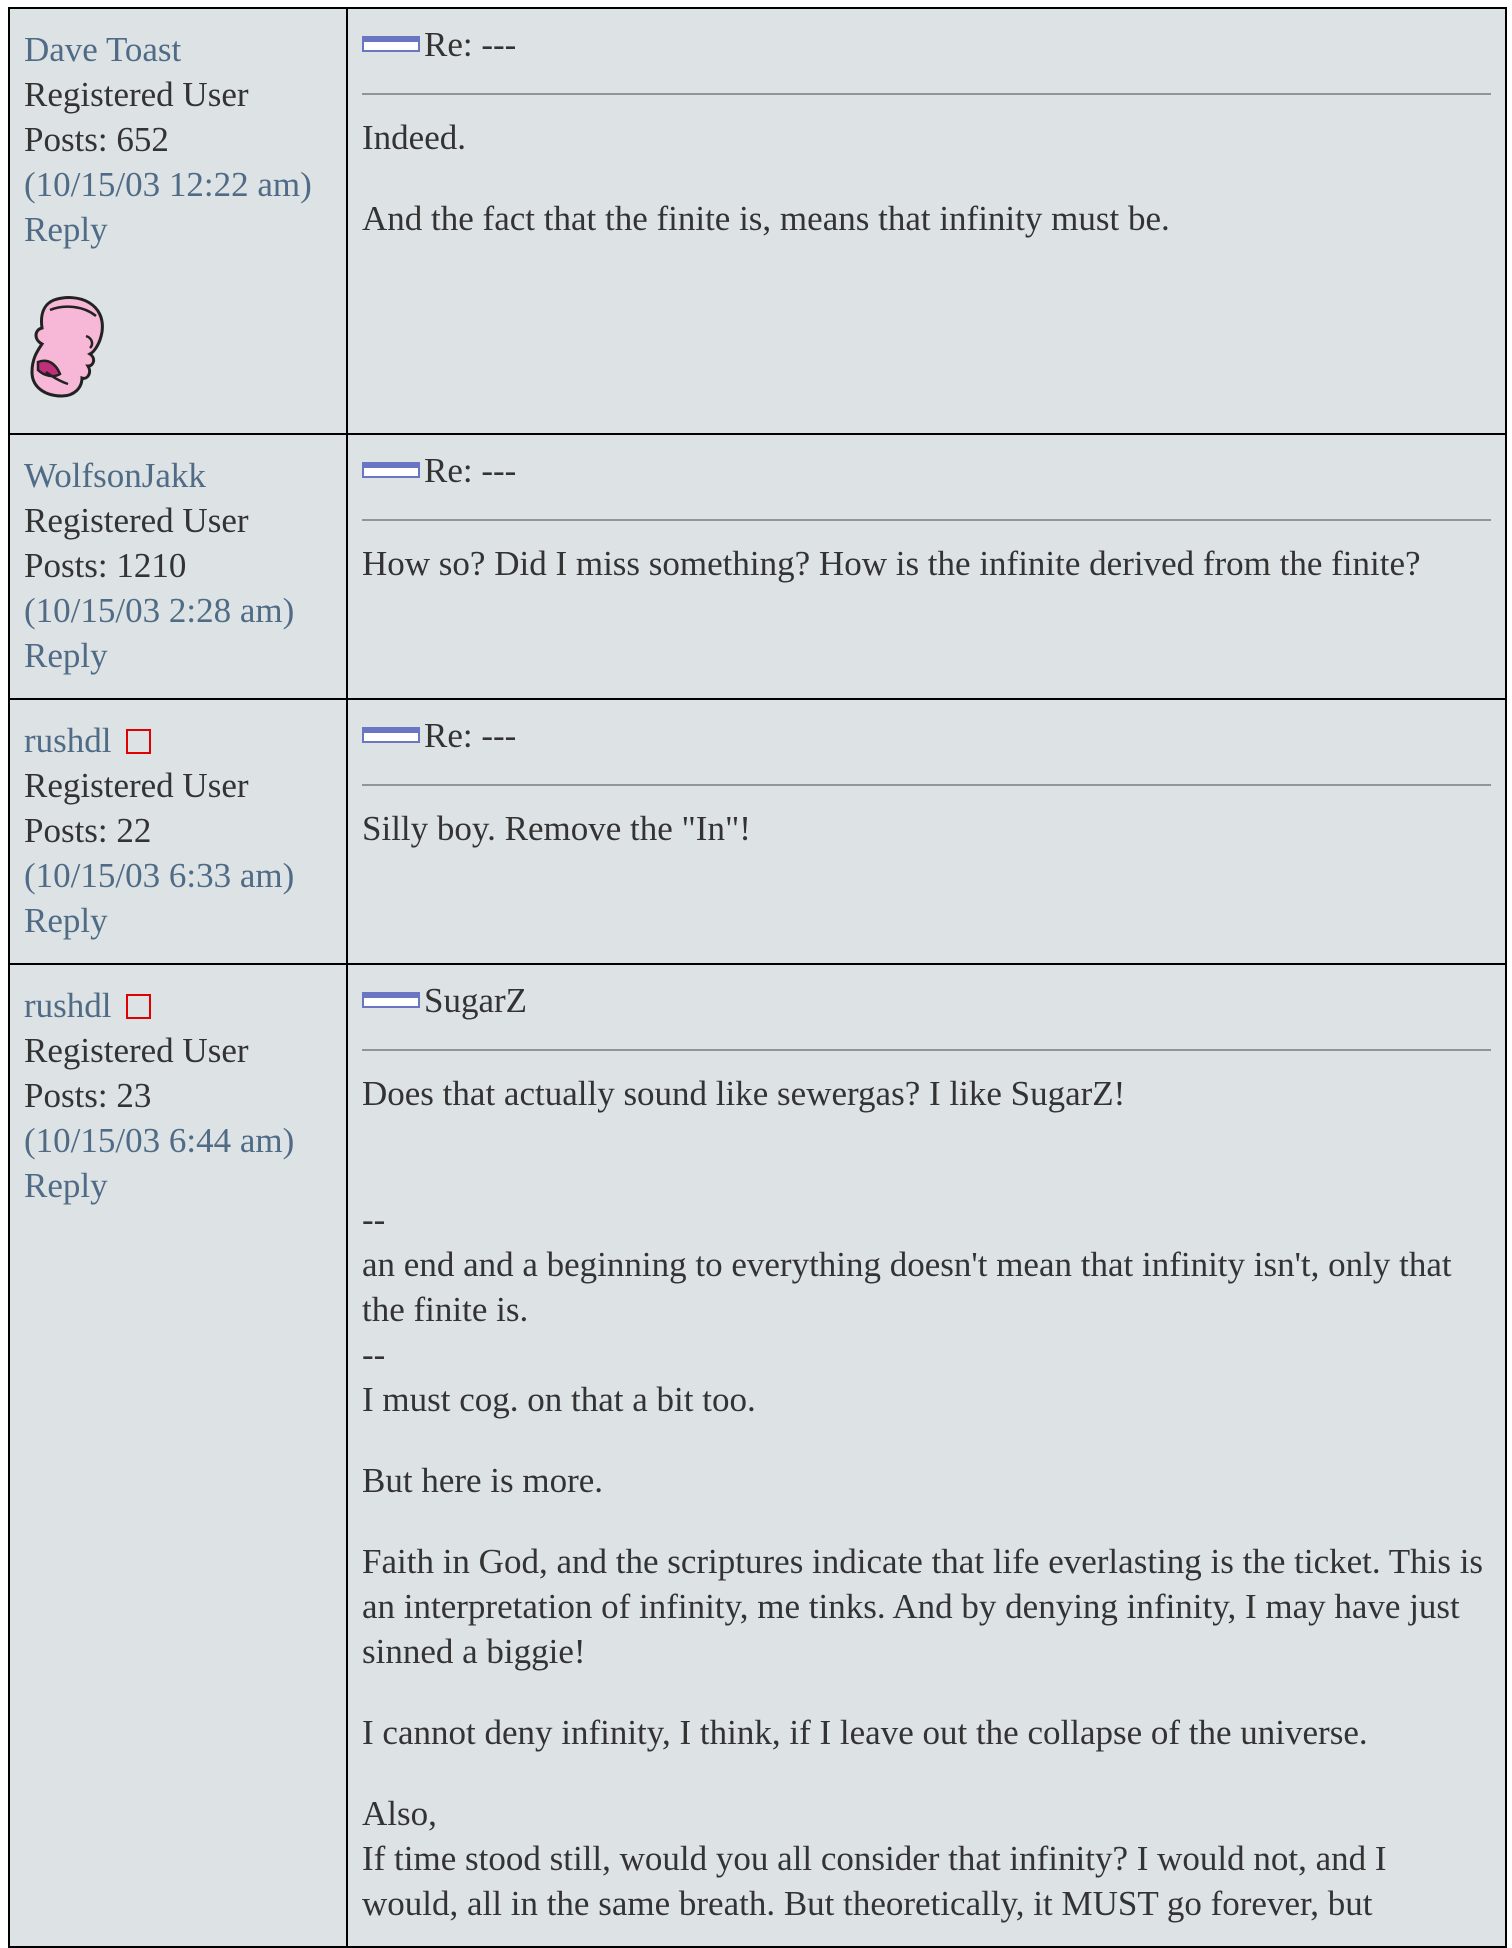  What do you see at coordinates (414, 137) in the screenshot?
I see `post-paragraph: Indeed.` at bounding box center [414, 137].